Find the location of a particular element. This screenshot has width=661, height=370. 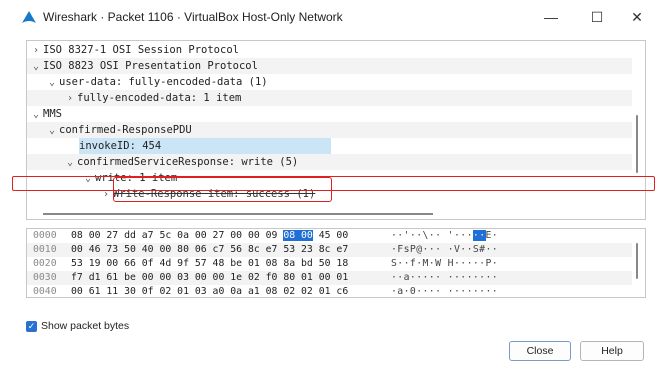

hex-ascii: ··'··\·· '·····E· is located at coordinates (444, 236).